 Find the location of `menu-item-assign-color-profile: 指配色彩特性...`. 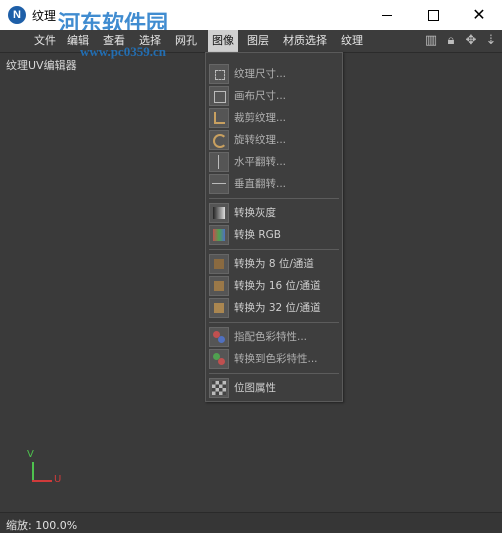

menu-item-assign-color-profile: 指配色彩特性... is located at coordinates (274, 336).